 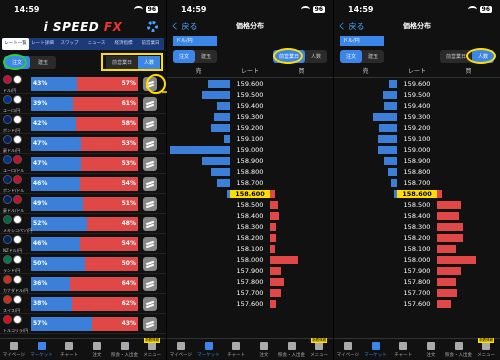 I want to click on ladder-row: 158.900, so click(x=417, y=160).